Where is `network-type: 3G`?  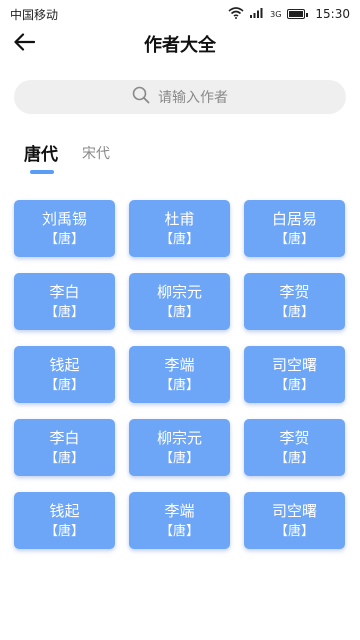 network-type: 3G is located at coordinates (276, 14).